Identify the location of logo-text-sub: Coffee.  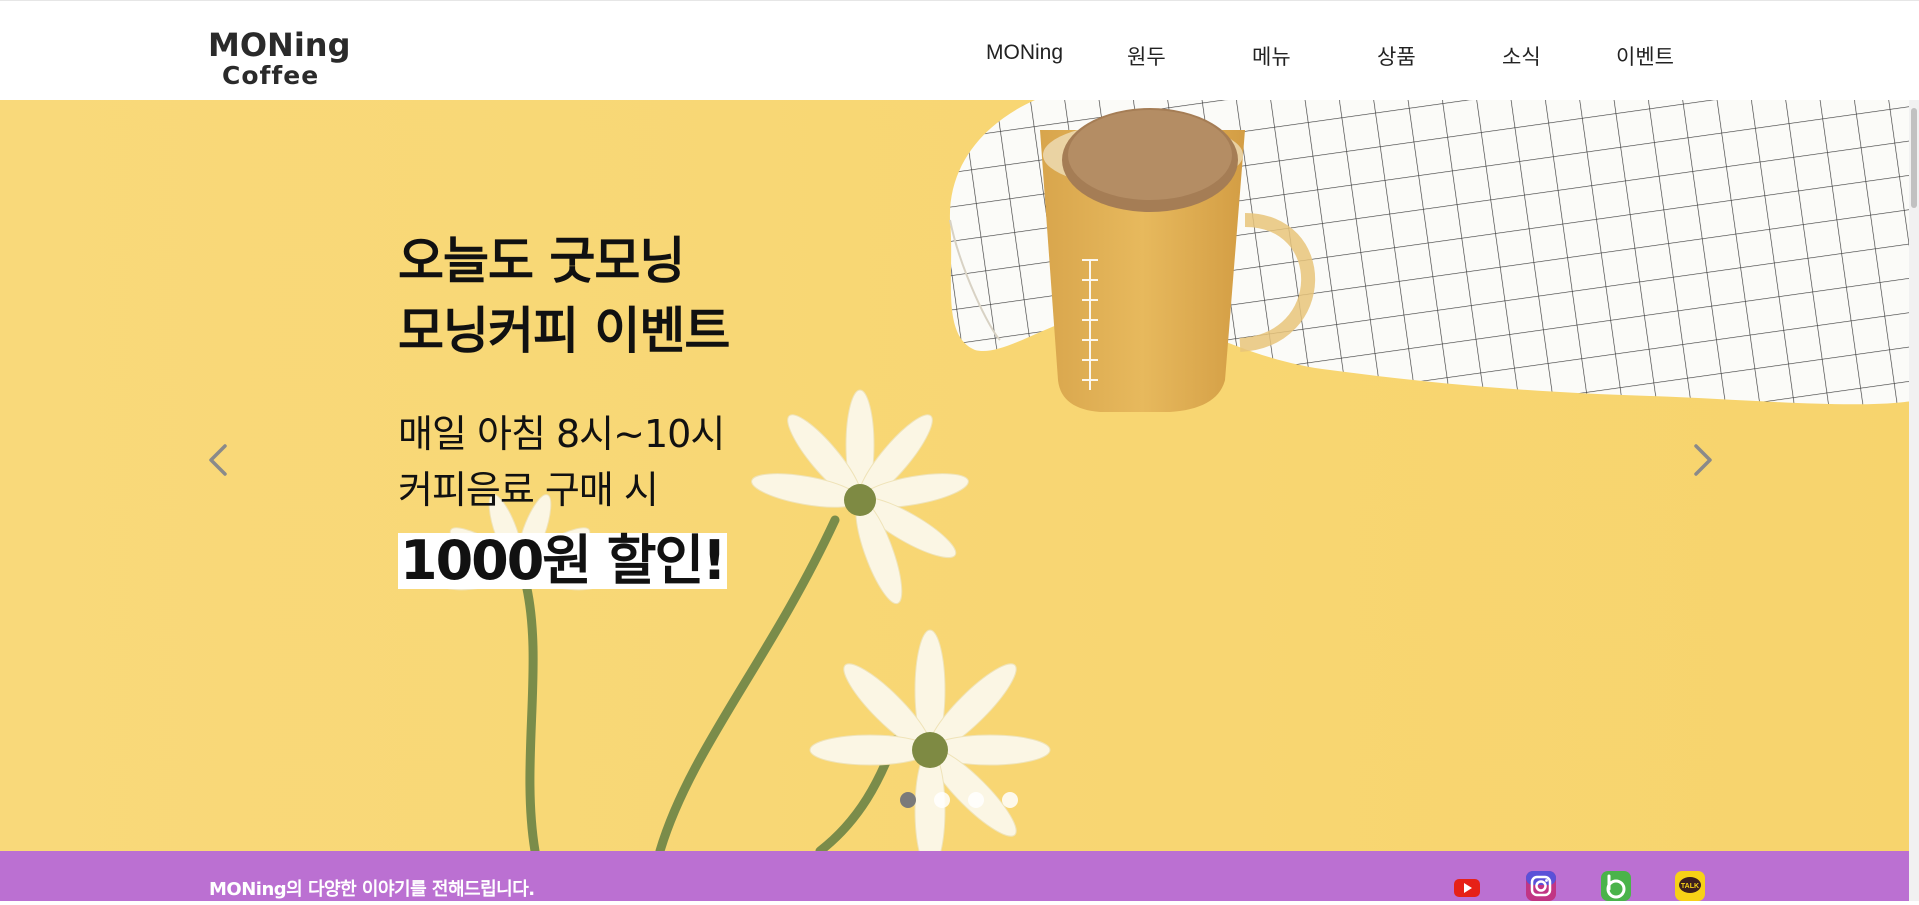
(271, 75).